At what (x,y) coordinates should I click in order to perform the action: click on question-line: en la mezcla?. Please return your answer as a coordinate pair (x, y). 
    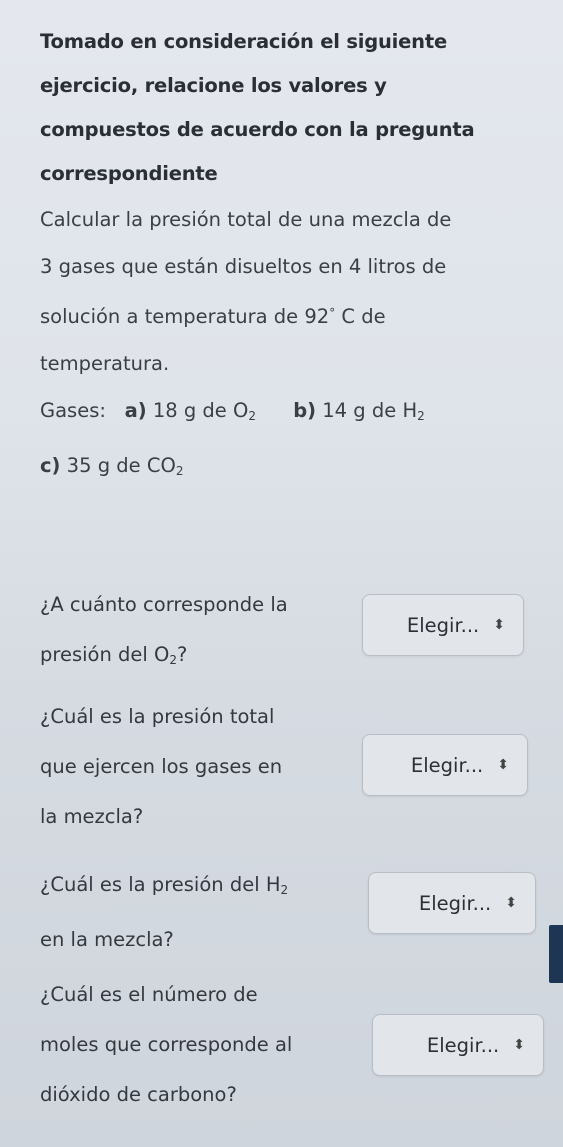
    Looking at the image, I should click on (107, 939).